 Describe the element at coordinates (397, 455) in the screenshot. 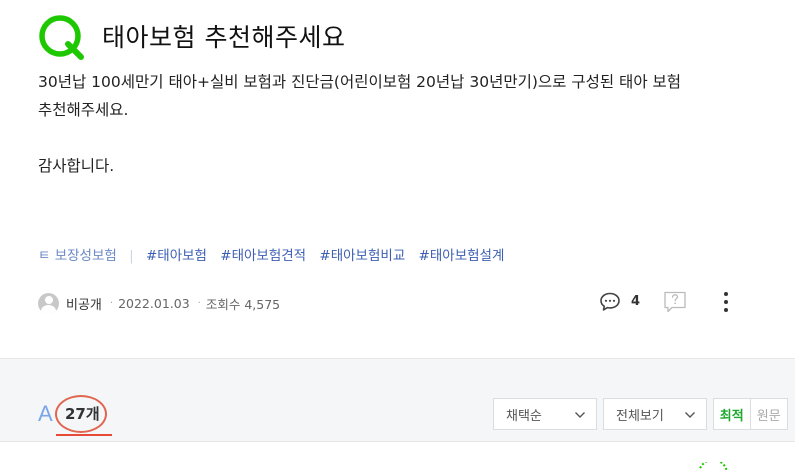

I see `answer-card` at that location.